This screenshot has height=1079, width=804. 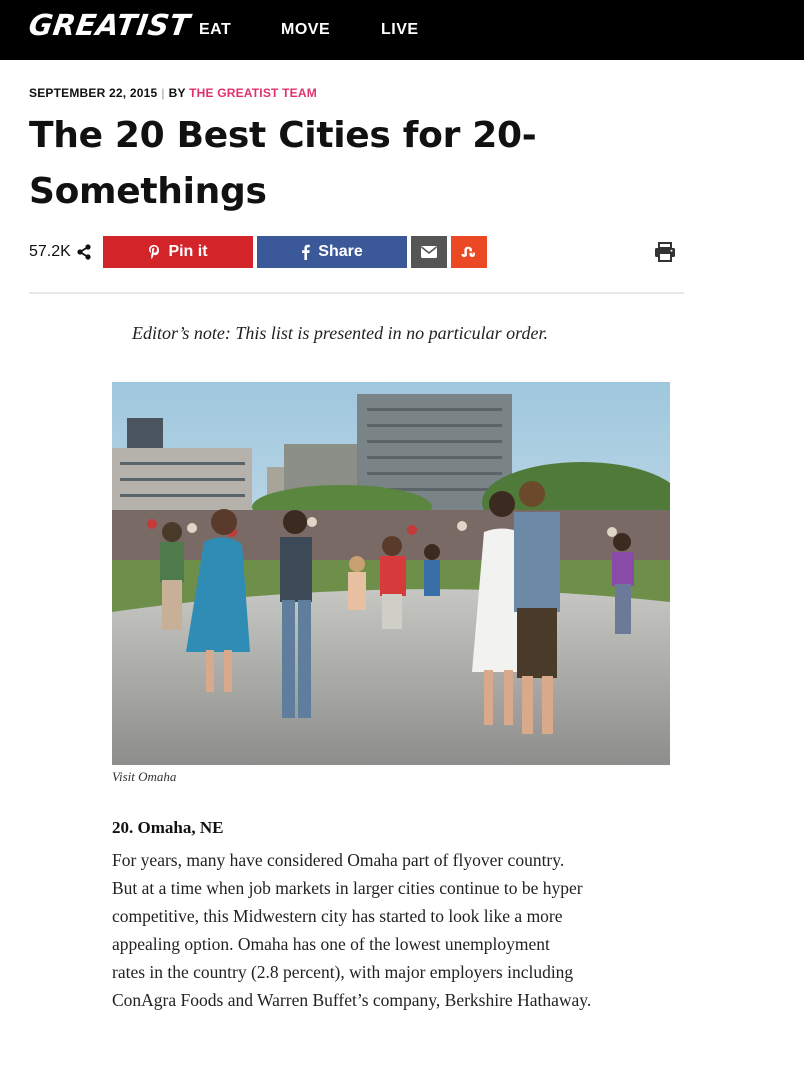 I want to click on image-caption: Visit Omaha, so click(x=144, y=776).